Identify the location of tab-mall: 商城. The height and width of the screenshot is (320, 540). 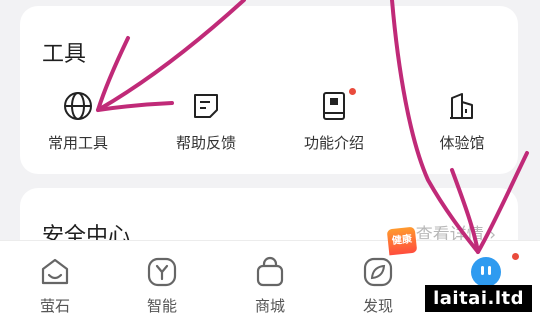
(270, 285).